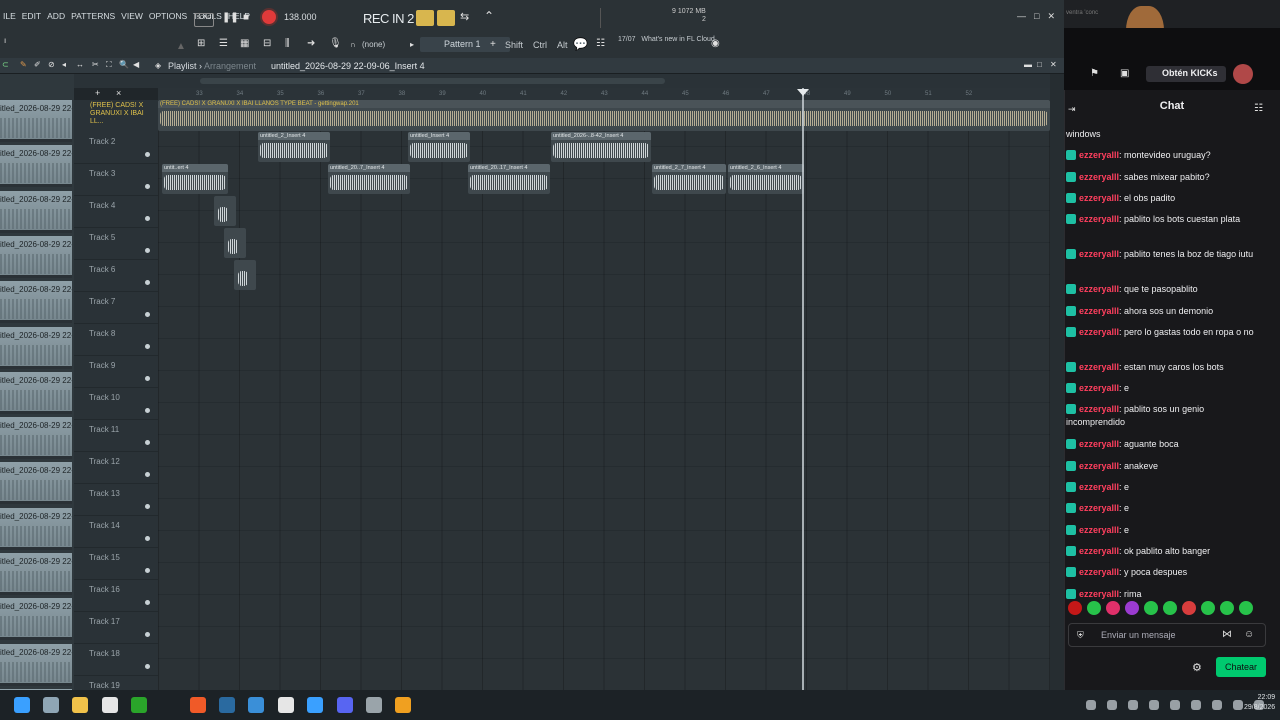 The image size is (1280, 720). What do you see at coordinates (1175, 705) in the screenshot?
I see `tray-steam-icon` at bounding box center [1175, 705].